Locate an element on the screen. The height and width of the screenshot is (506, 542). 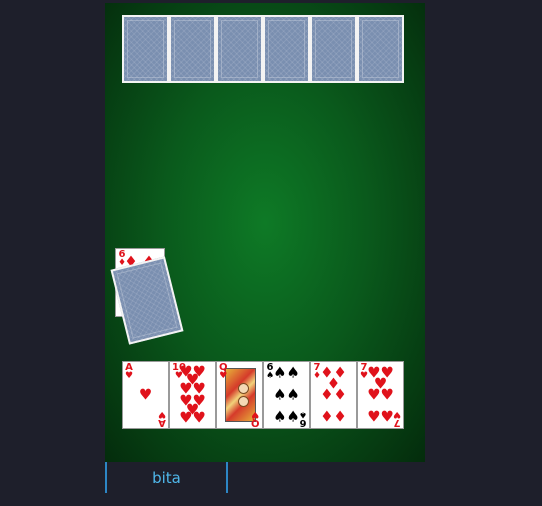
player-card-7-hearts: 7 ♥ ♥ ♥ ♥ ♥ ♥ ♥ ♥ 7 ♥ is located at coordinates (380, 395).